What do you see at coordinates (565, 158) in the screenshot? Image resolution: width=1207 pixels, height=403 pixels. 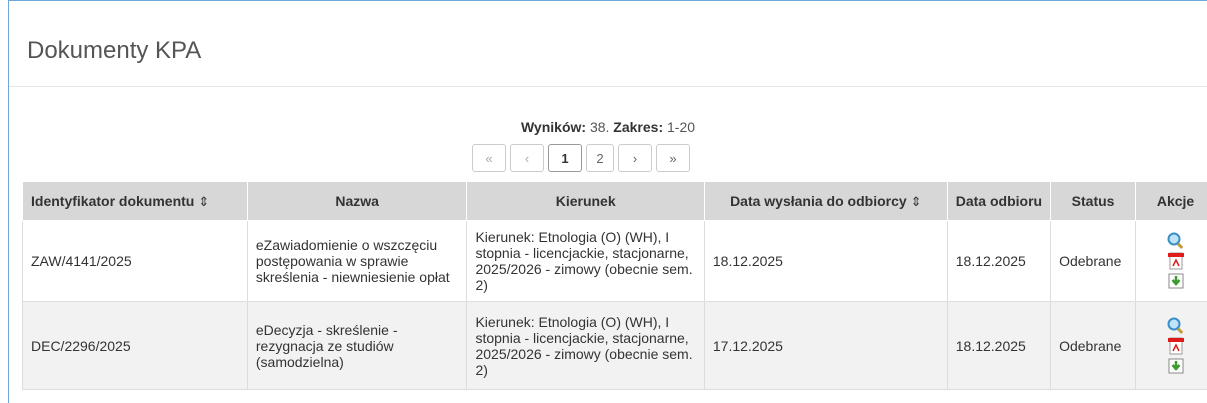 I see `page-1-button: 1` at bounding box center [565, 158].